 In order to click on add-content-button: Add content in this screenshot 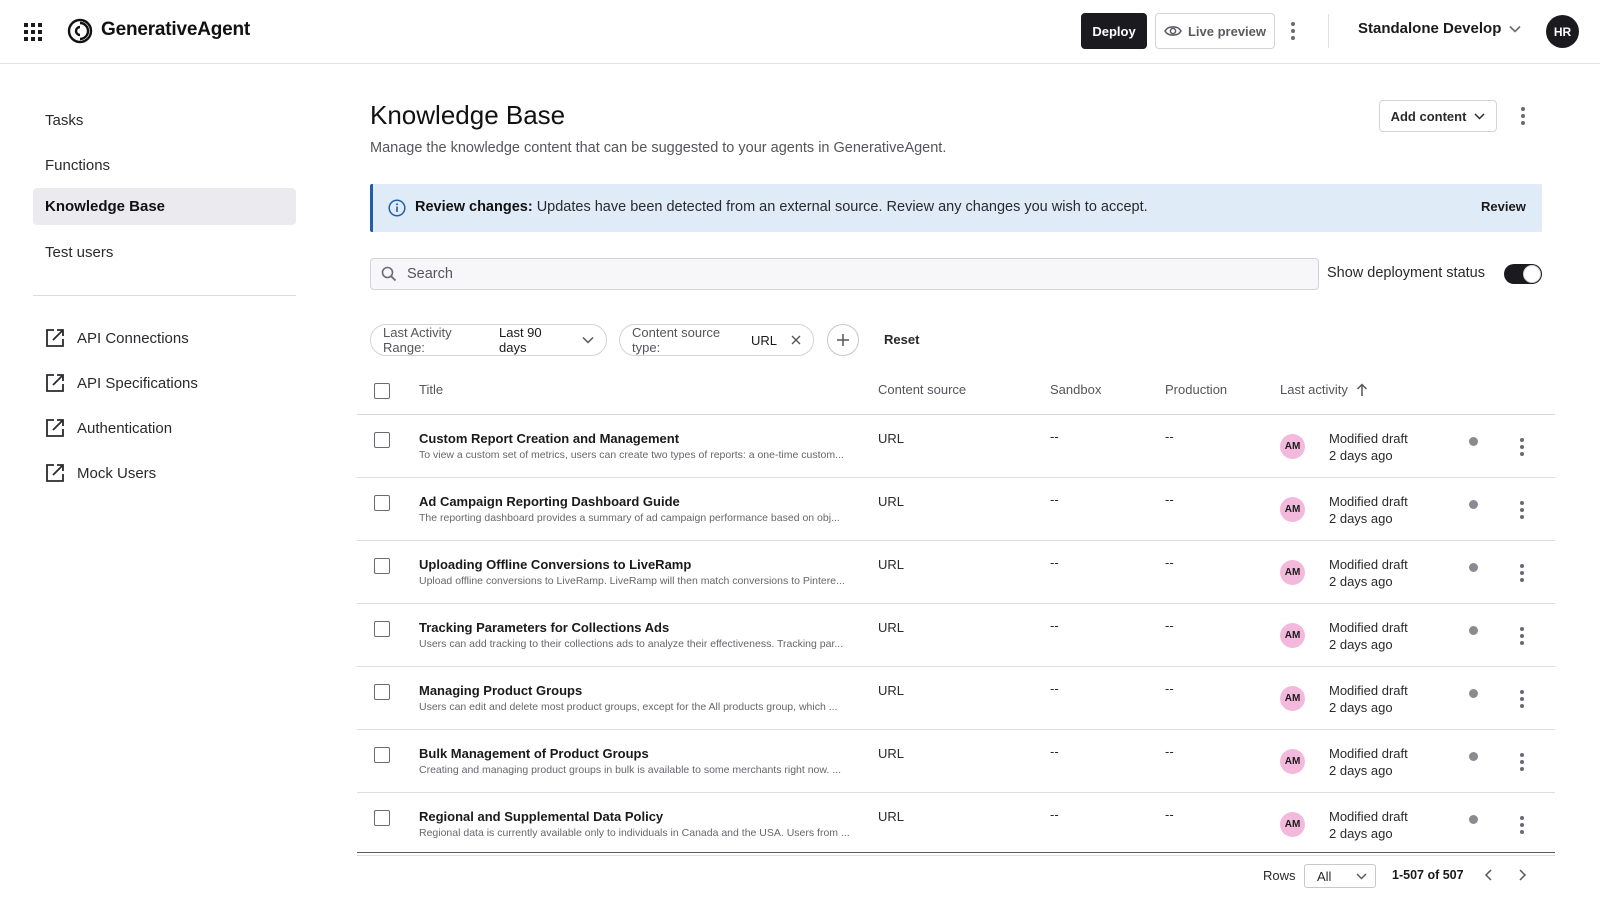, I will do `click(1438, 116)`.